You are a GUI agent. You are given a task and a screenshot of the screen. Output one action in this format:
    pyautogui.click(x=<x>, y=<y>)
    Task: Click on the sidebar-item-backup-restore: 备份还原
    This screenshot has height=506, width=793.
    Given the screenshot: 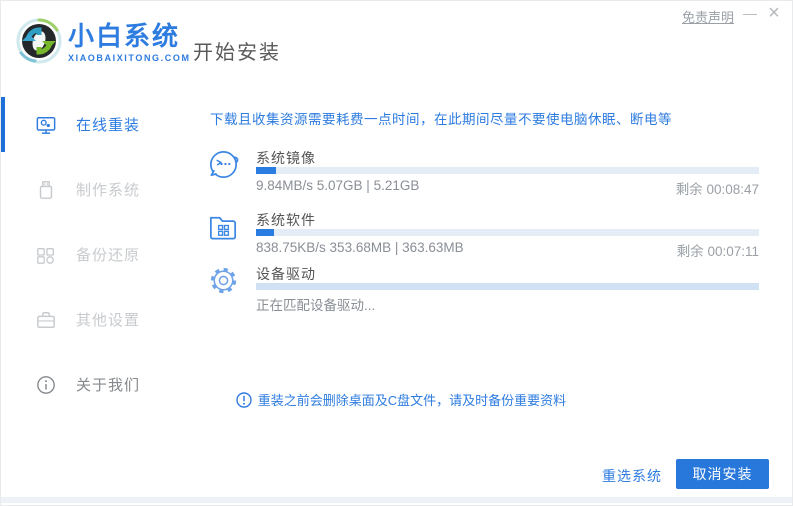 What is the action you would take?
    pyautogui.click(x=93, y=254)
    